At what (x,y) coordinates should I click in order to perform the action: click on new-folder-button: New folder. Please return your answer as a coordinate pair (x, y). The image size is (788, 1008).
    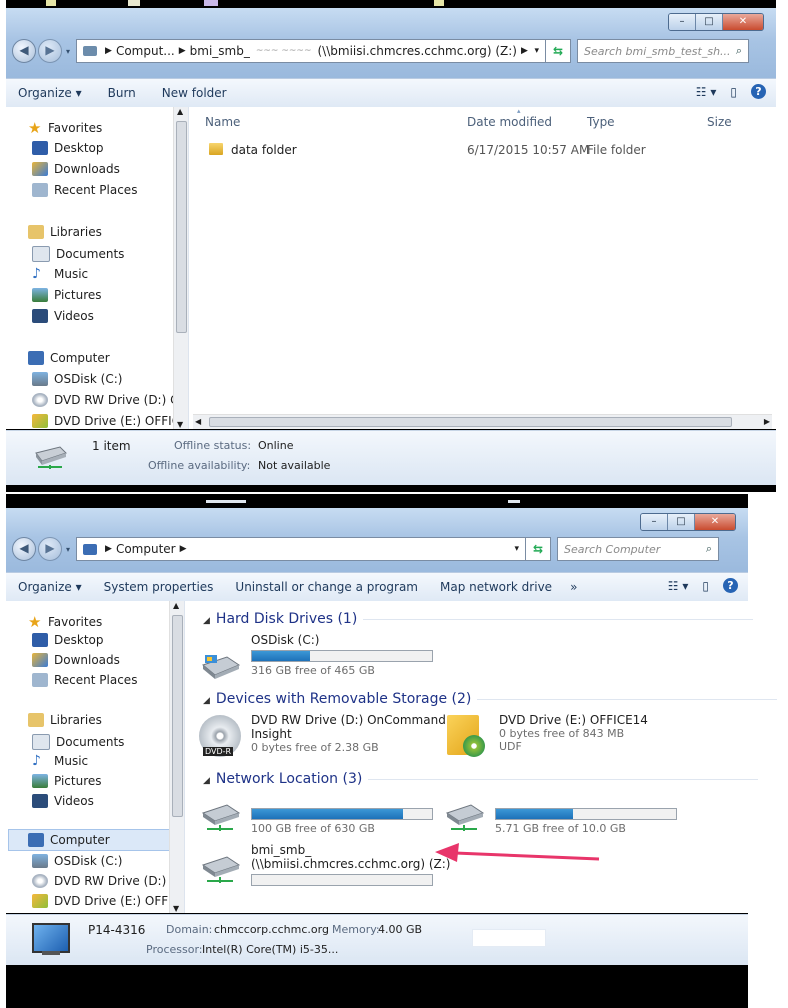
    Looking at the image, I should click on (194, 93).